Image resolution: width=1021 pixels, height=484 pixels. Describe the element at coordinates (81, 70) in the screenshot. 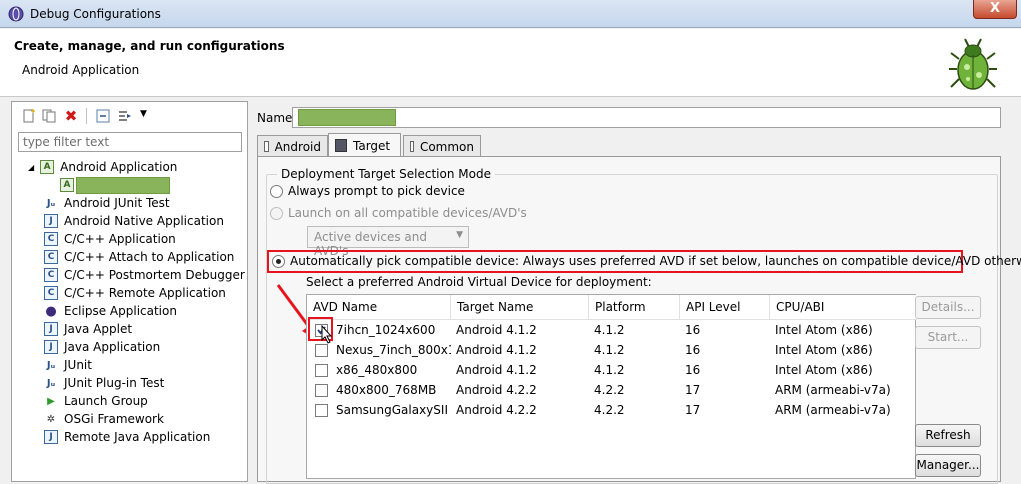

I see `header-subtitle: Android Application` at that location.